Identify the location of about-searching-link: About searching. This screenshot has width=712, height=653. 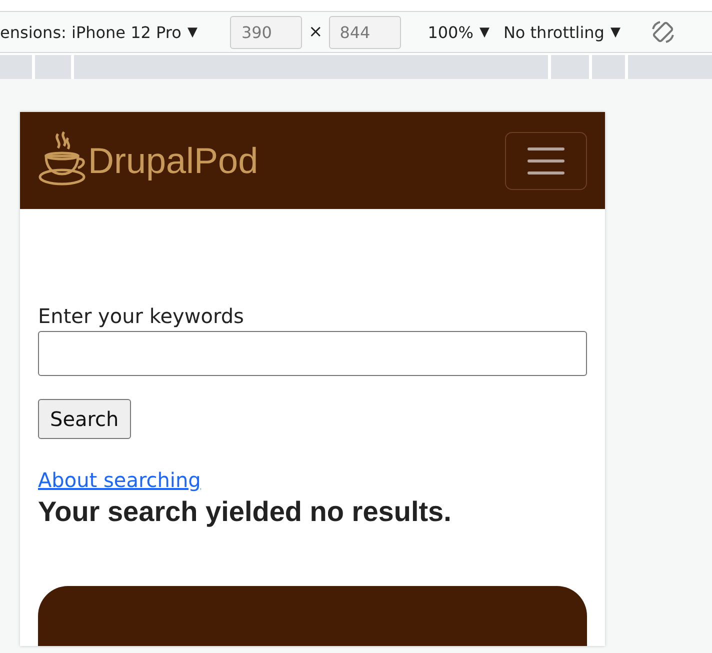
(119, 480).